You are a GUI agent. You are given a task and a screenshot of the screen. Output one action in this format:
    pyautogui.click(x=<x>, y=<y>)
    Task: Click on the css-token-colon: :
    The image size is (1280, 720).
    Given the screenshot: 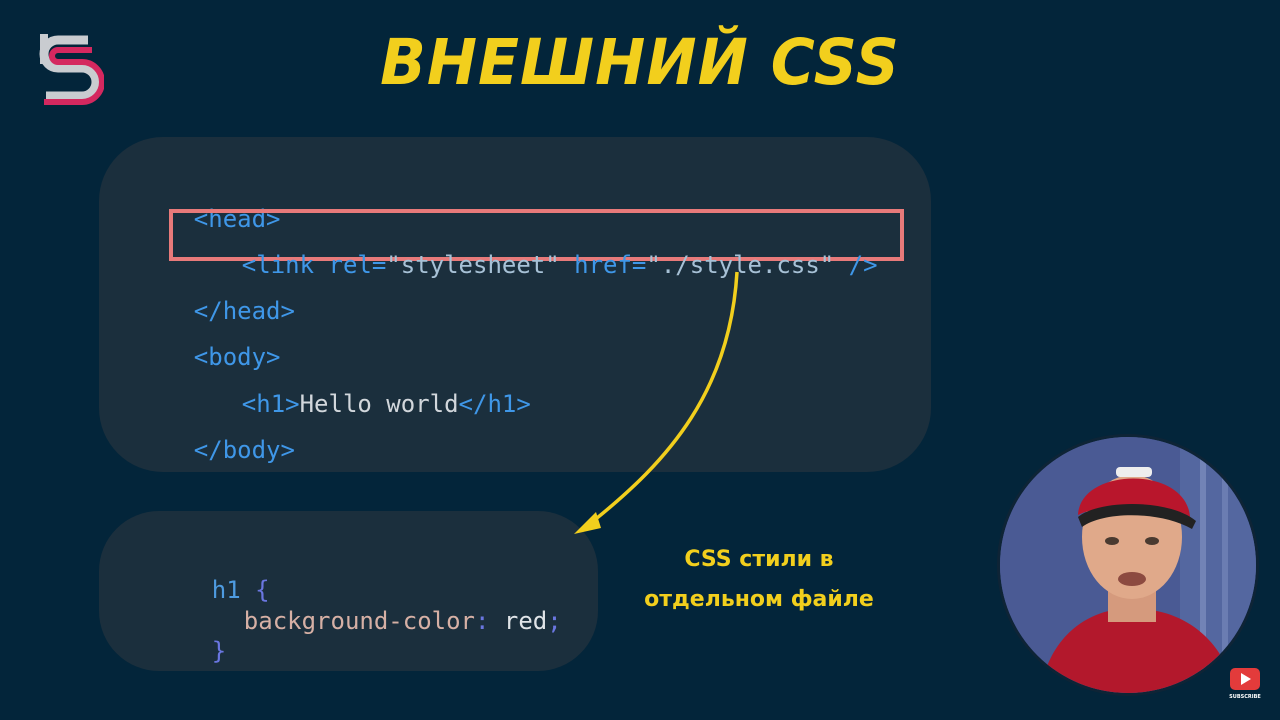 What is the action you would take?
    pyautogui.click(x=489, y=621)
    